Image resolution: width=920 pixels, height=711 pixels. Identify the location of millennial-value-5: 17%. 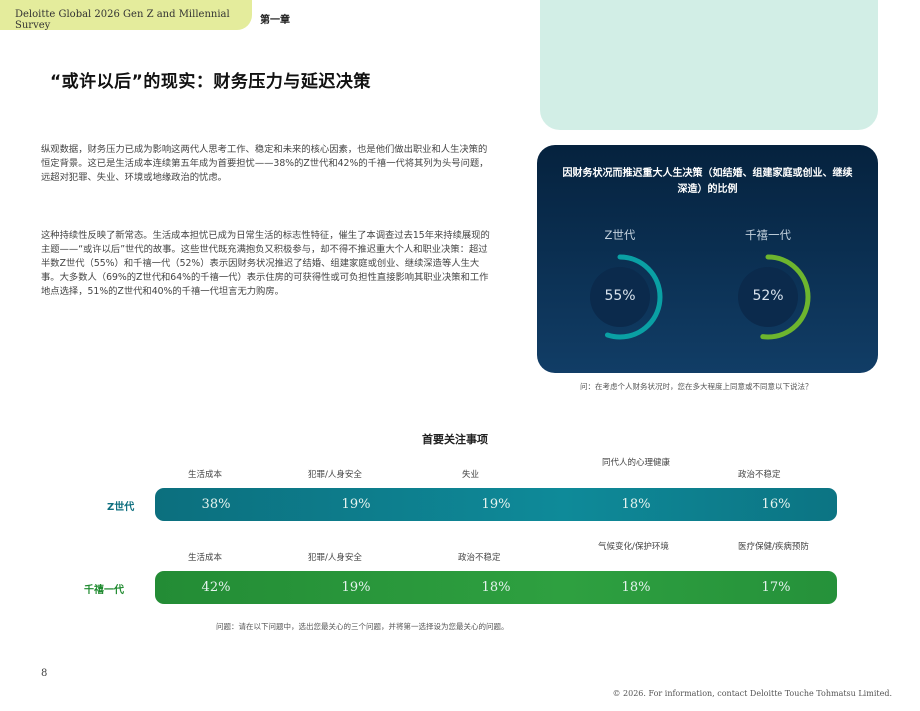
(776, 587).